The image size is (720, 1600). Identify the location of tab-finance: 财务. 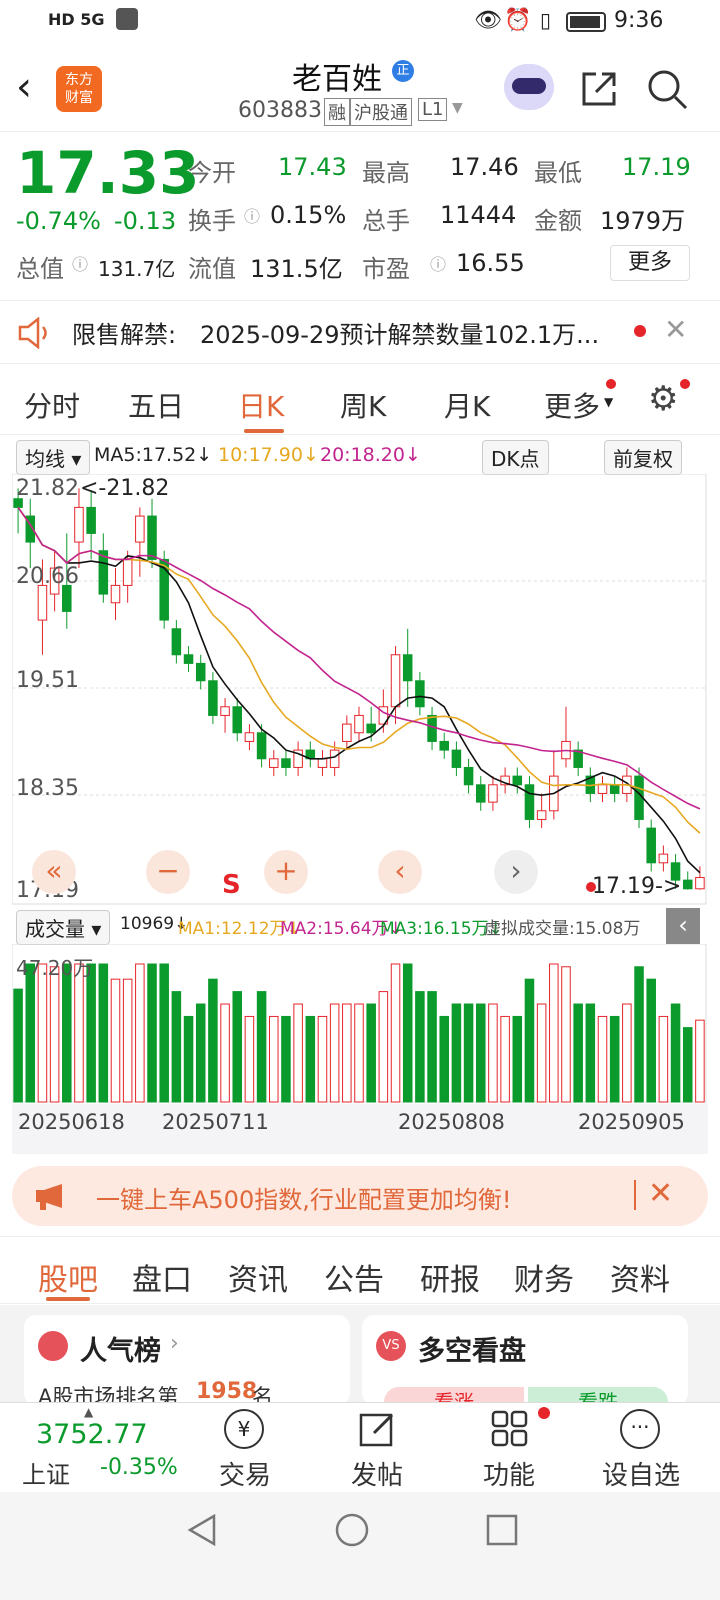
(544, 1277).